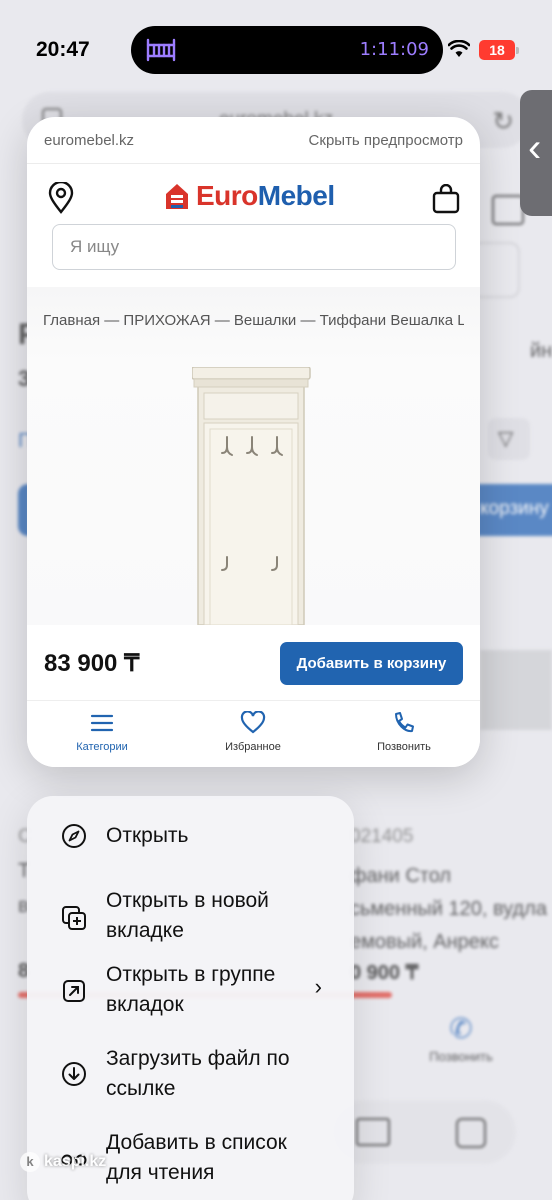  What do you see at coordinates (404, 722) in the screenshot?
I see `phone-icon` at bounding box center [404, 722].